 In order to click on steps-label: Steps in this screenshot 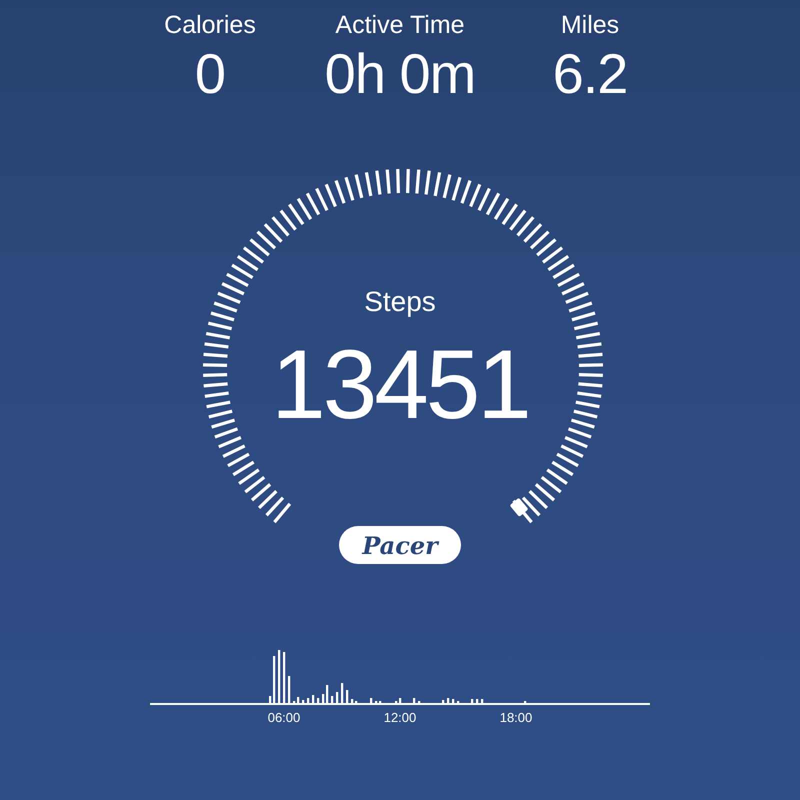, I will do `click(400, 302)`.